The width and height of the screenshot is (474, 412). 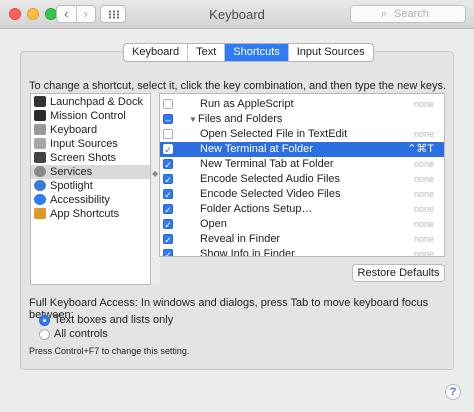 I want to click on shortcut-group-row: – ▼ Files and Folders, so click(x=302, y=119).